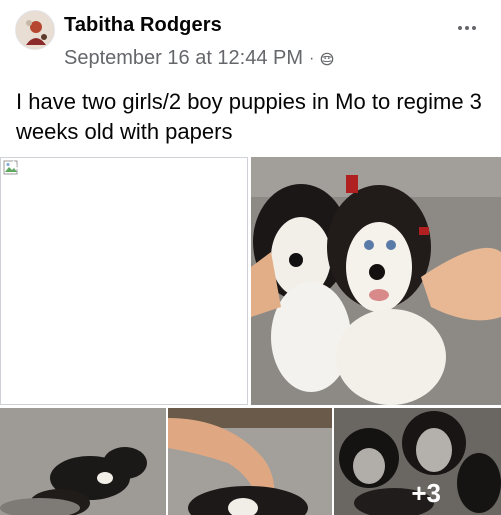  What do you see at coordinates (426, 493) in the screenshot?
I see `more-photos-count: +3` at bounding box center [426, 493].